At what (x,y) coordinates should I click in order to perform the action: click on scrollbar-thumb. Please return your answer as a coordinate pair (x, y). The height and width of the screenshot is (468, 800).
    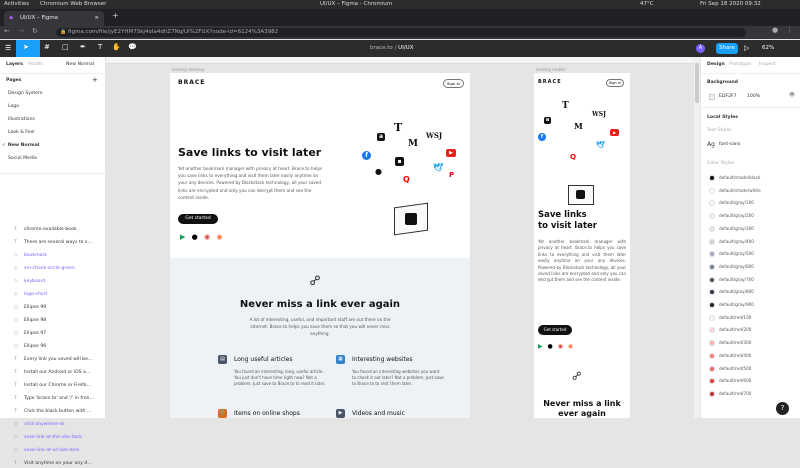
    Looking at the image, I should click on (697, 83).